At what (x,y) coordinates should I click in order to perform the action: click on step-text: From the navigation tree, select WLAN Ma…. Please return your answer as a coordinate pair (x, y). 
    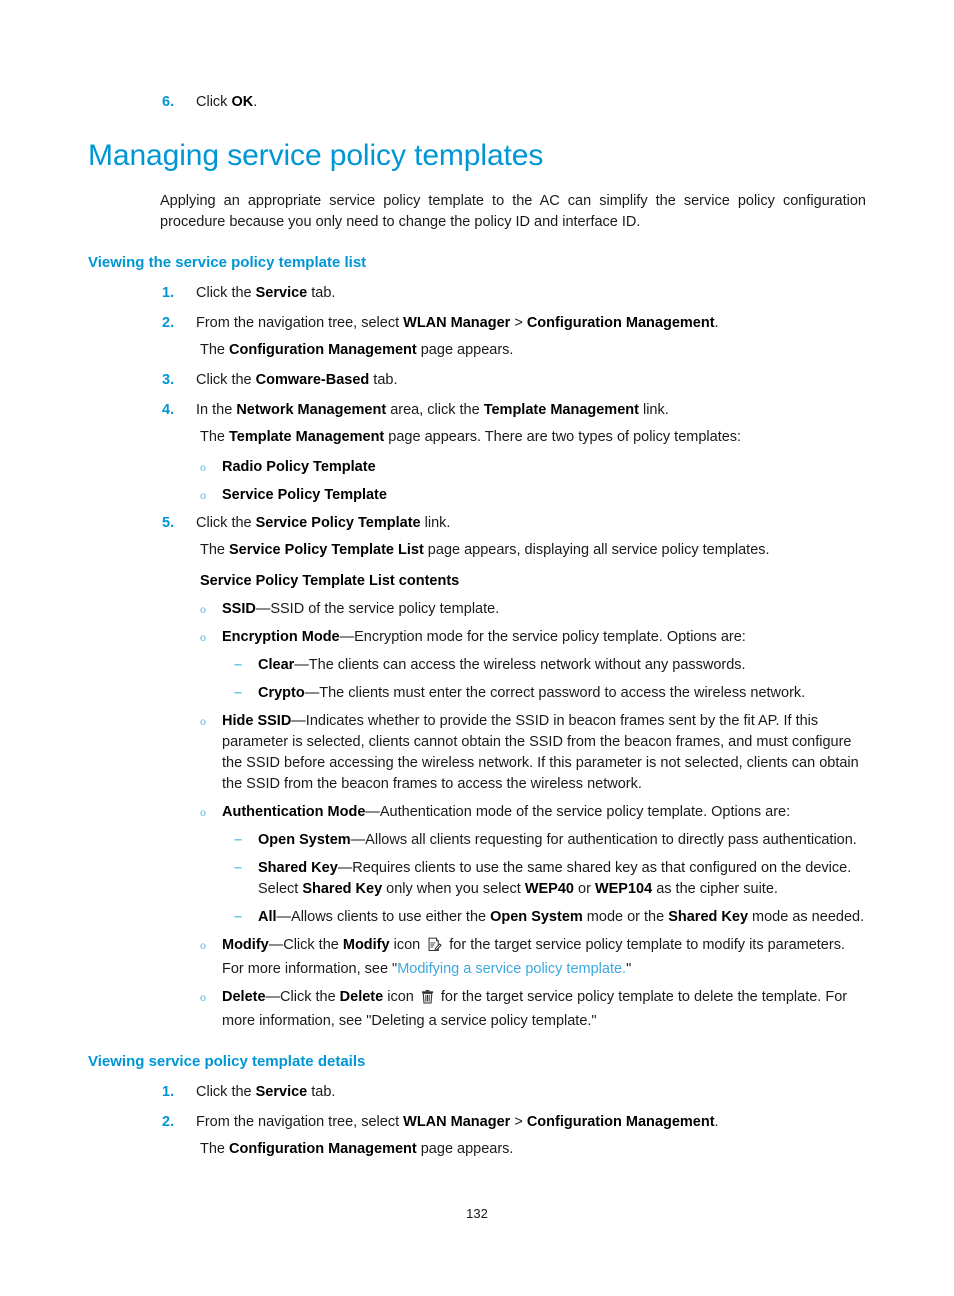
    Looking at the image, I should click on (531, 323).